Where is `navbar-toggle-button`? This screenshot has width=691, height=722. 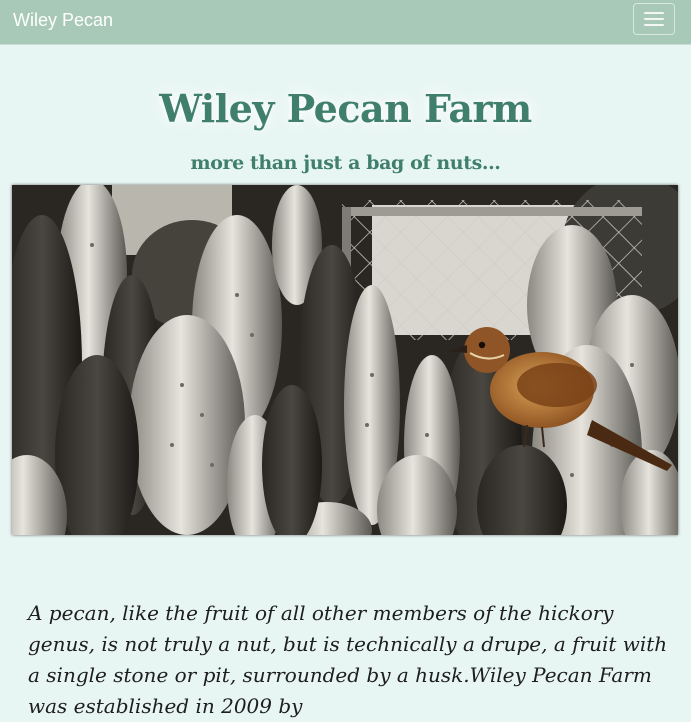 navbar-toggle-button is located at coordinates (654, 19).